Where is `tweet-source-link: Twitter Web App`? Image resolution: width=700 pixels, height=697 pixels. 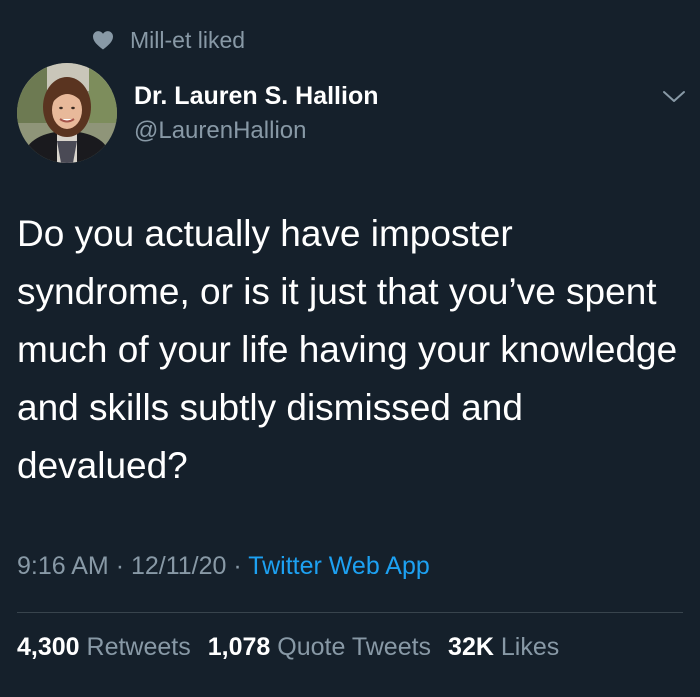
tweet-source-link: Twitter Web App is located at coordinates (339, 566).